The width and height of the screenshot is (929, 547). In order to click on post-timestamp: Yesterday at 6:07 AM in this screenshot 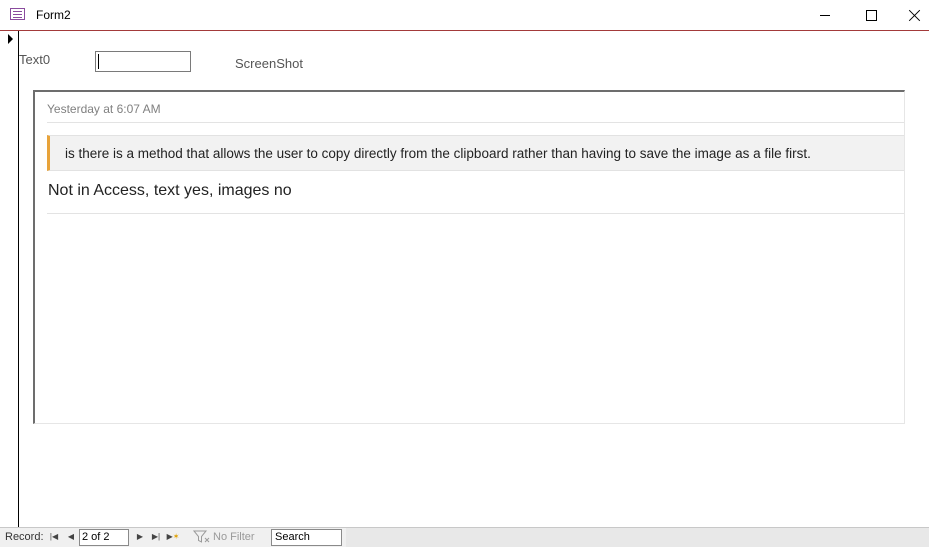, I will do `click(104, 109)`.